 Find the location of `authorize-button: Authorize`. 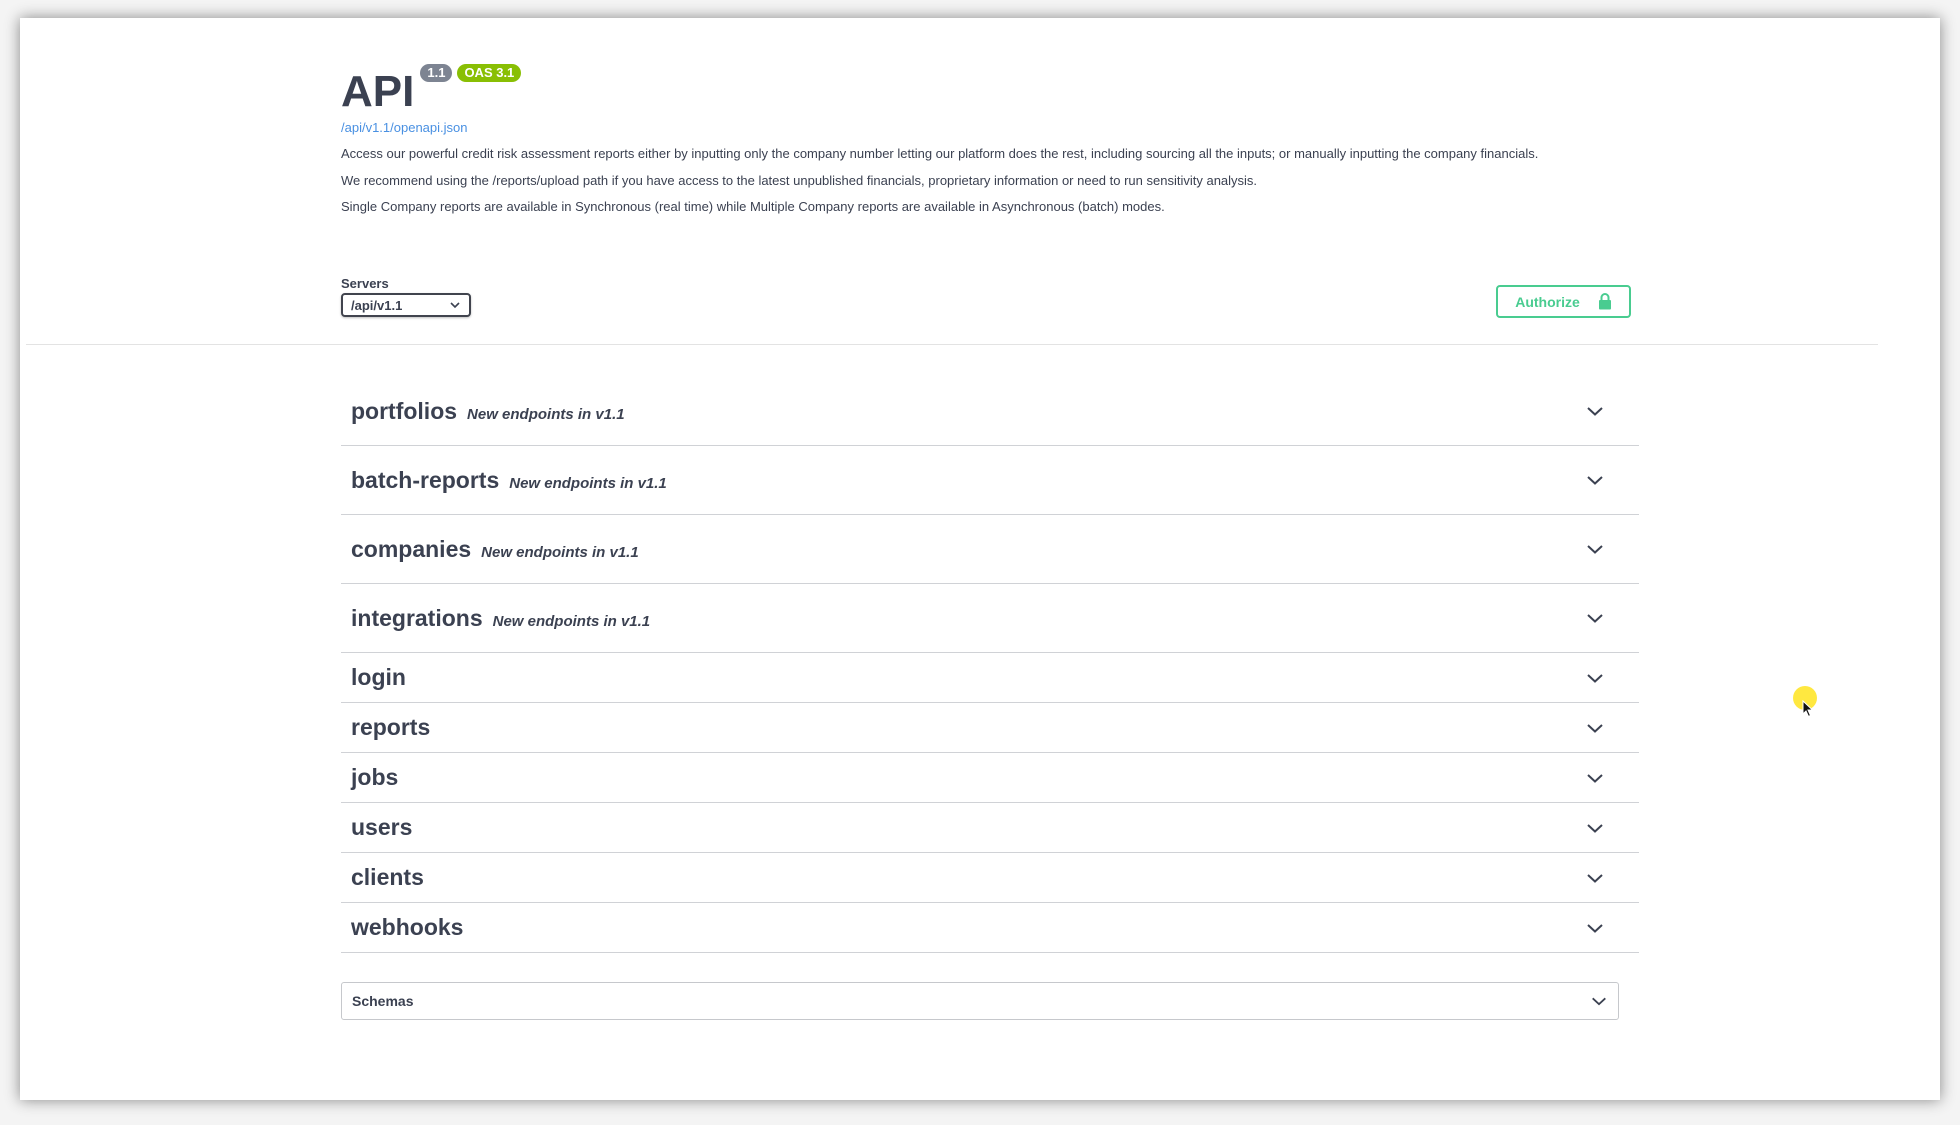

authorize-button: Authorize is located at coordinates (1563, 301).